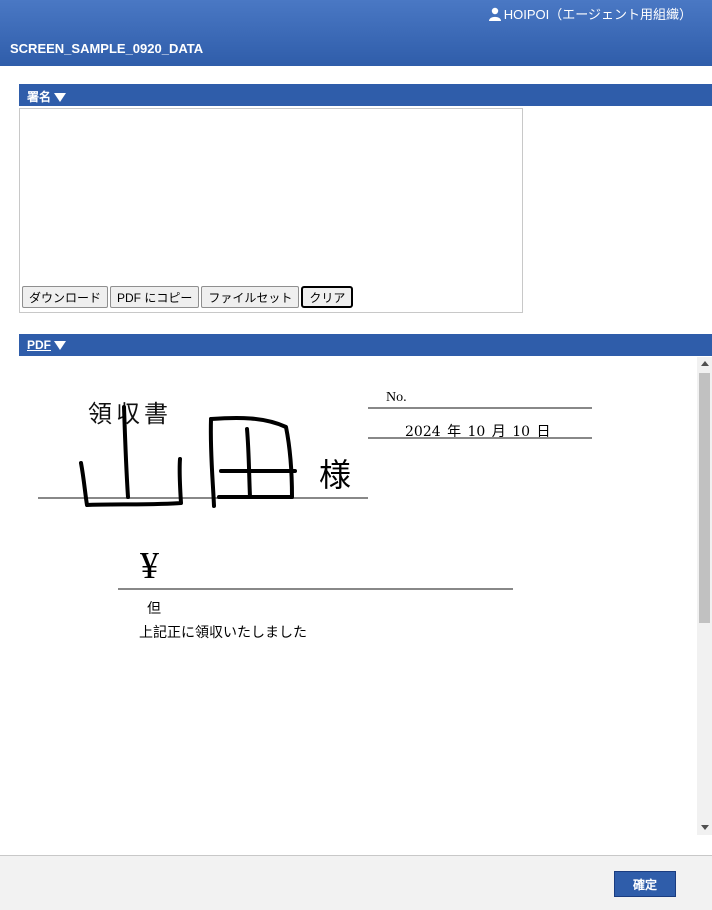  What do you see at coordinates (39, 345) in the screenshot?
I see `pdf-section-title: PDF` at bounding box center [39, 345].